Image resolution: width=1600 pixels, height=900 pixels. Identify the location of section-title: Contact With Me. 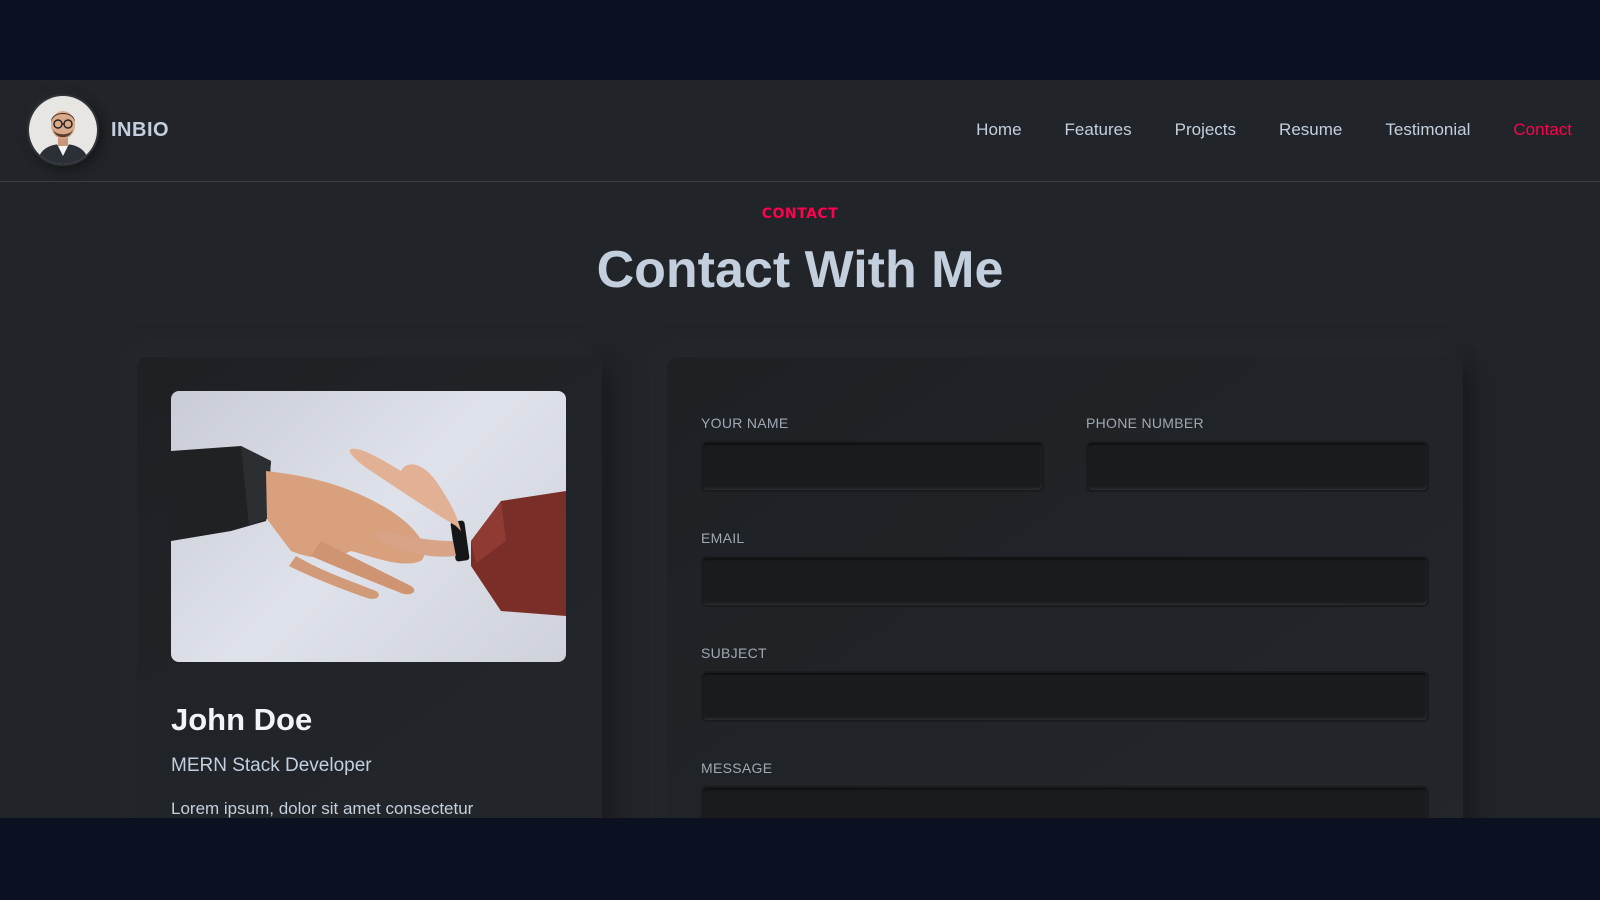
(800, 270).